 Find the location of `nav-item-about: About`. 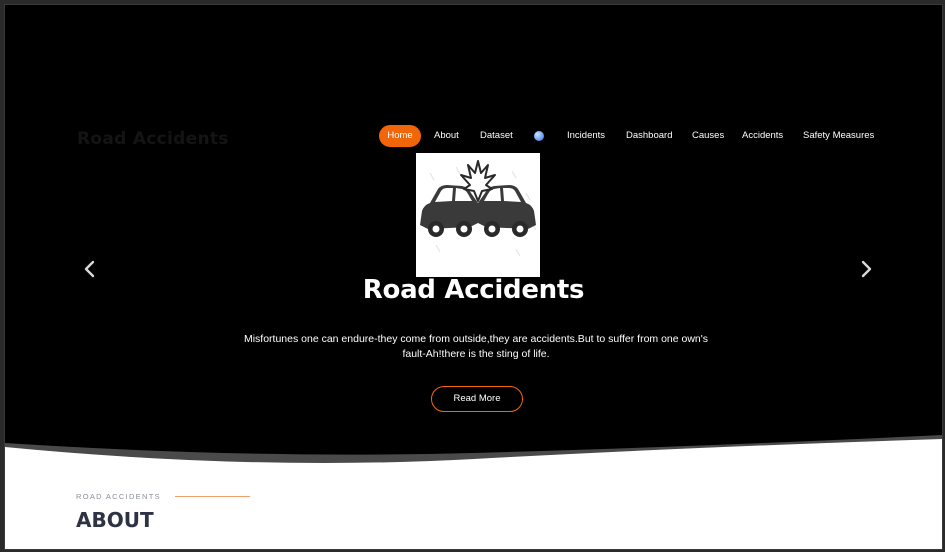

nav-item-about: About is located at coordinates (446, 136).